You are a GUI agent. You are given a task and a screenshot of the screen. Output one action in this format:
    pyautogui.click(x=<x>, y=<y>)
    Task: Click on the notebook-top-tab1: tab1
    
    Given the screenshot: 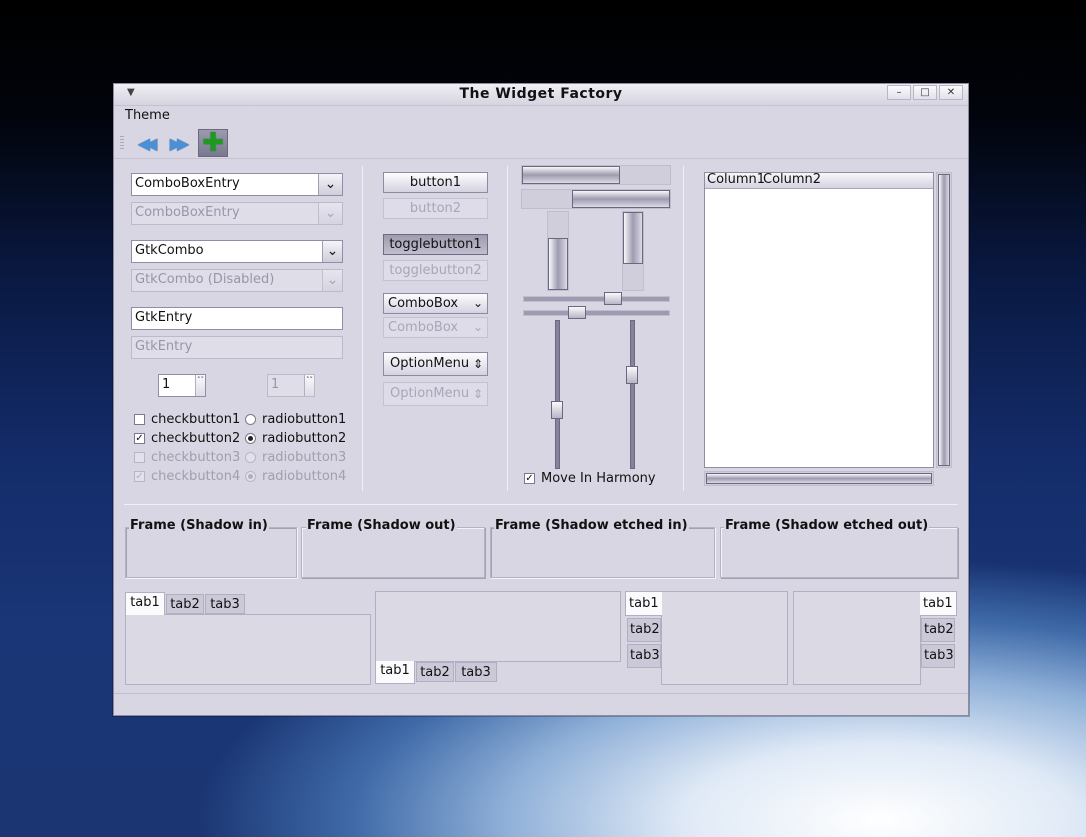 What is the action you would take?
    pyautogui.click(x=145, y=603)
    